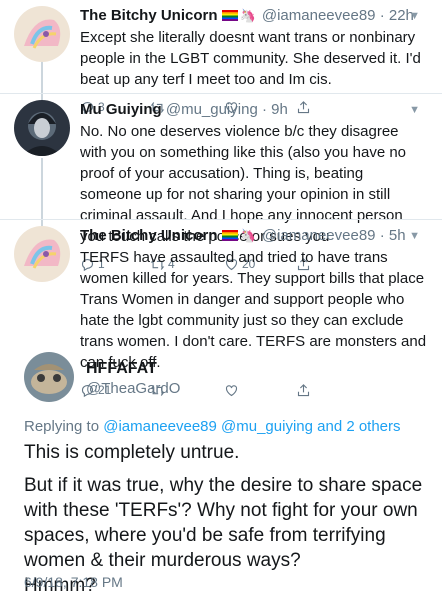  Describe the element at coordinates (133, 388) in the screenshot. I see `user-handle: @TheaGardO` at that location.